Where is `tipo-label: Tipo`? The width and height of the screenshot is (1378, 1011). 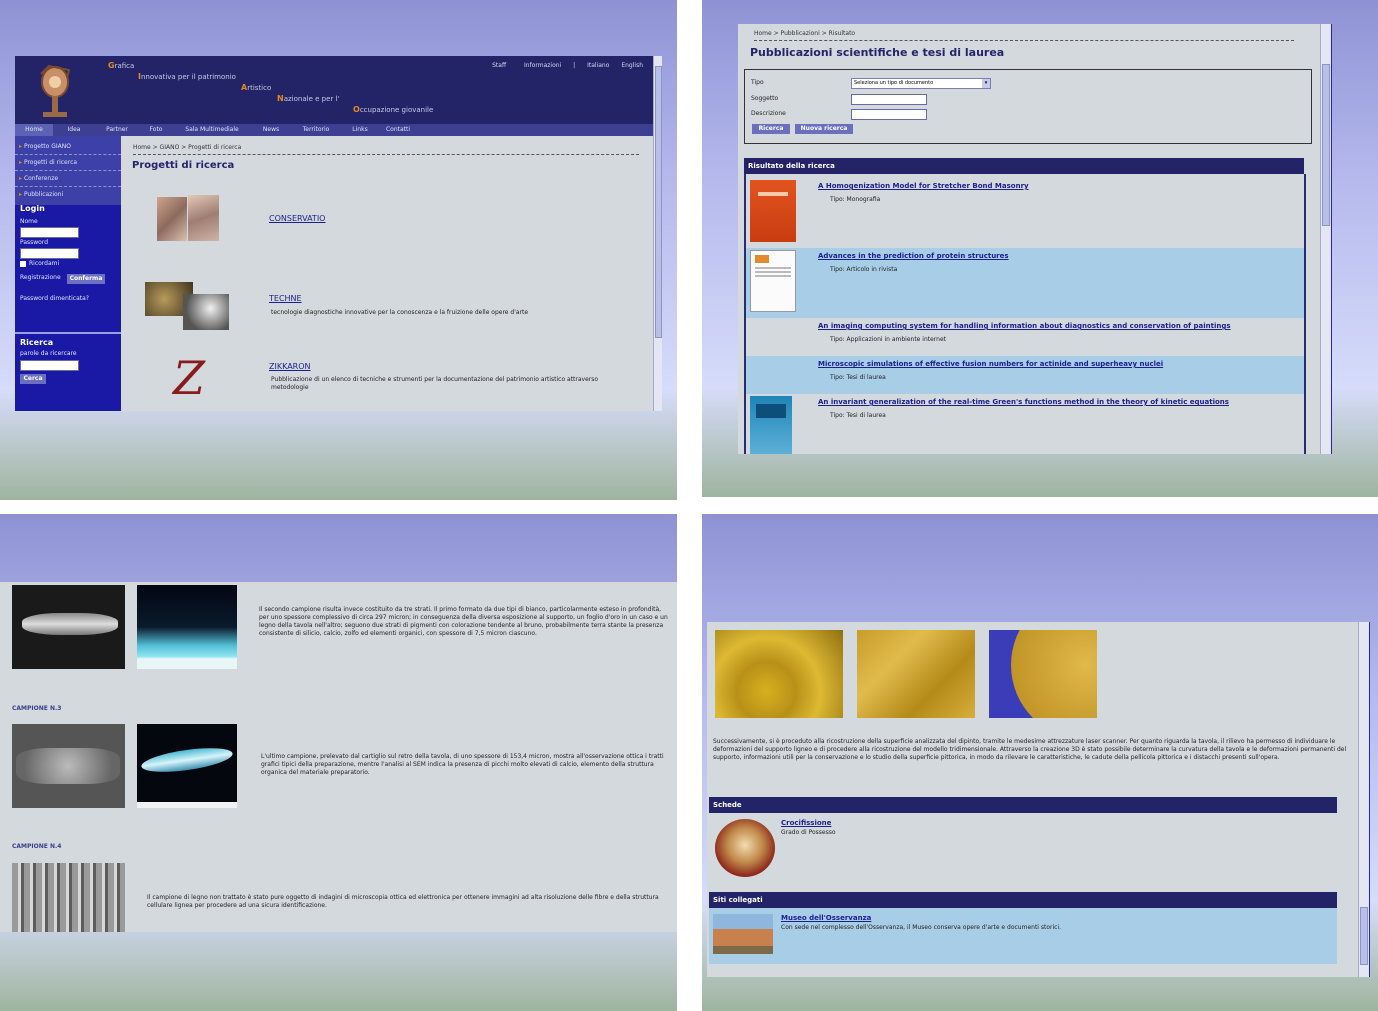
tipo-label: Tipo is located at coordinates (757, 82).